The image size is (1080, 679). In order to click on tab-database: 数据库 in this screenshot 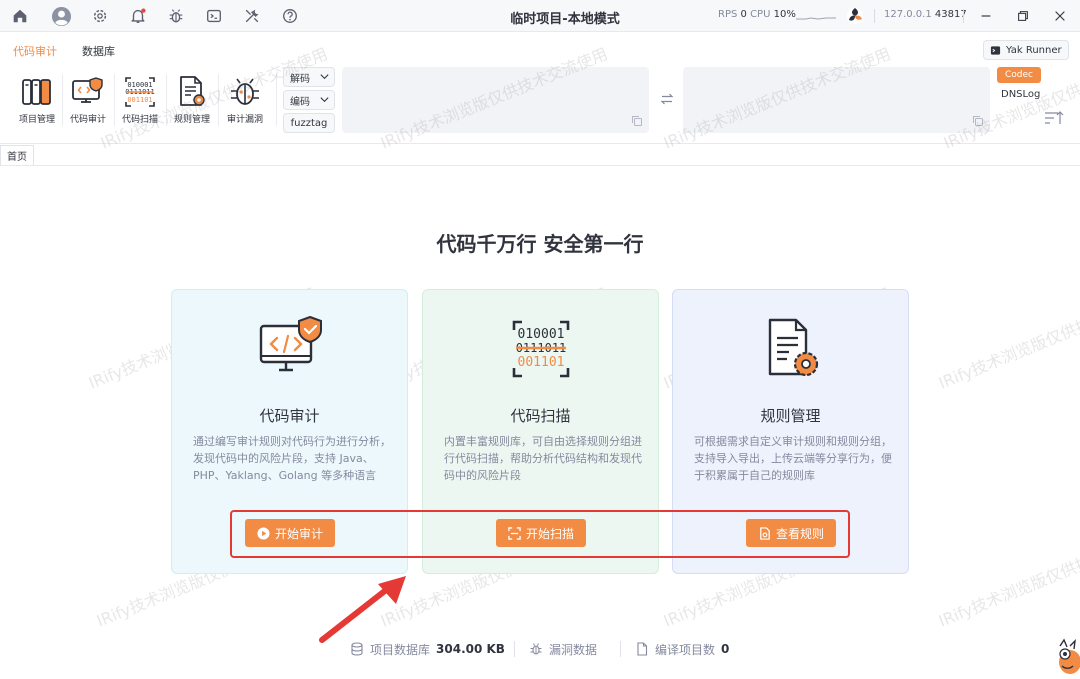, I will do `click(98, 51)`.